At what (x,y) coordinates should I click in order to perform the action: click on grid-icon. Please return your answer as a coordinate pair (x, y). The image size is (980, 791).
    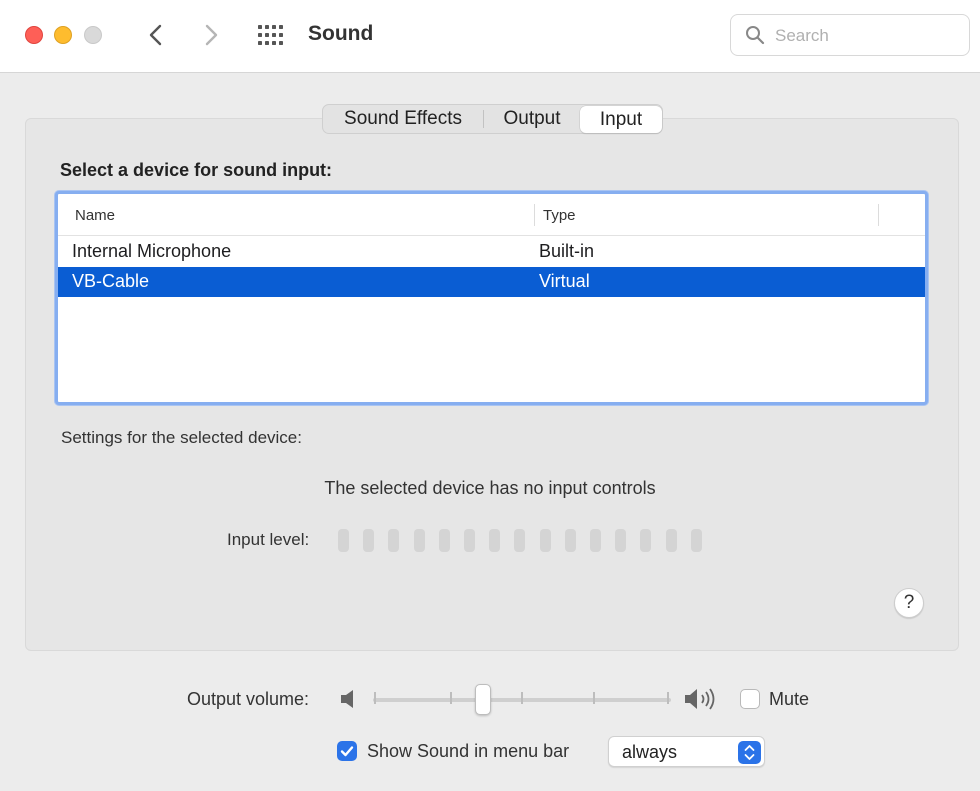
    Looking at the image, I should click on (270, 35).